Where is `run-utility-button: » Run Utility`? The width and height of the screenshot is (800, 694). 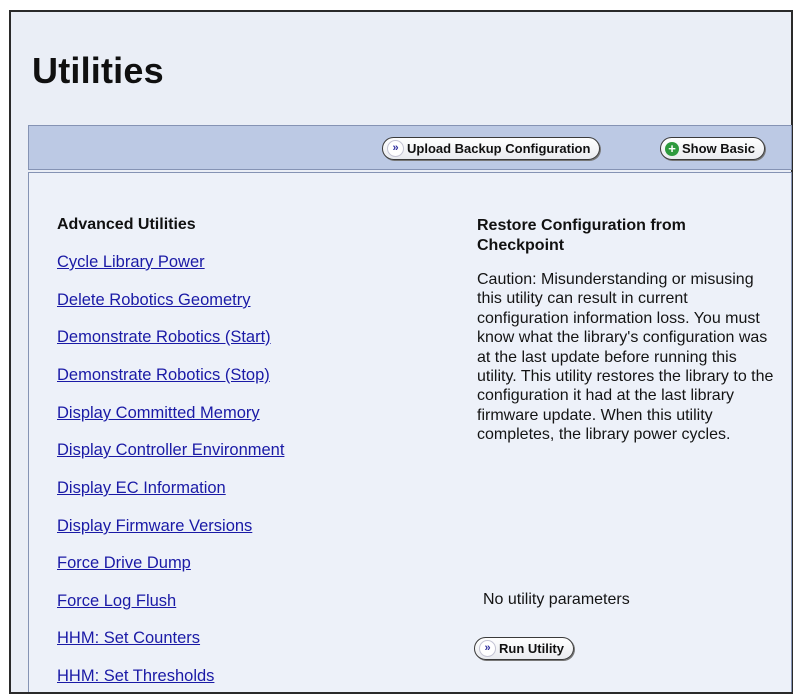 run-utility-button: » Run Utility is located at coordinates (524, 648).